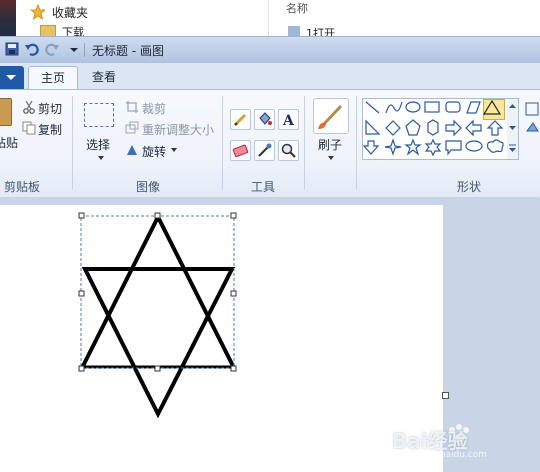 The height and width of the screenshot is (472, 540). I want to click on star-upward-triangle, so click(158, 290).